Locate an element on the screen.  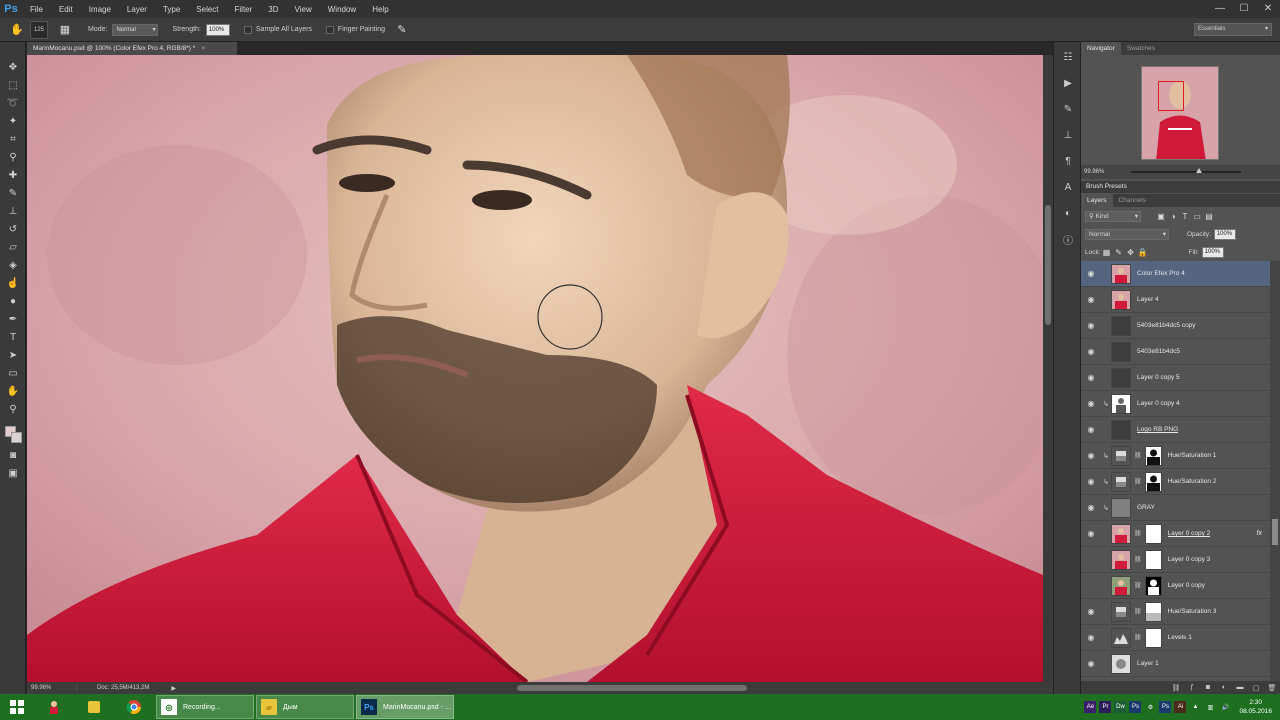
layer-row: ◉ ↳ ⛓ Hue/Saturation 2 is located at coordinates (1175, 482).